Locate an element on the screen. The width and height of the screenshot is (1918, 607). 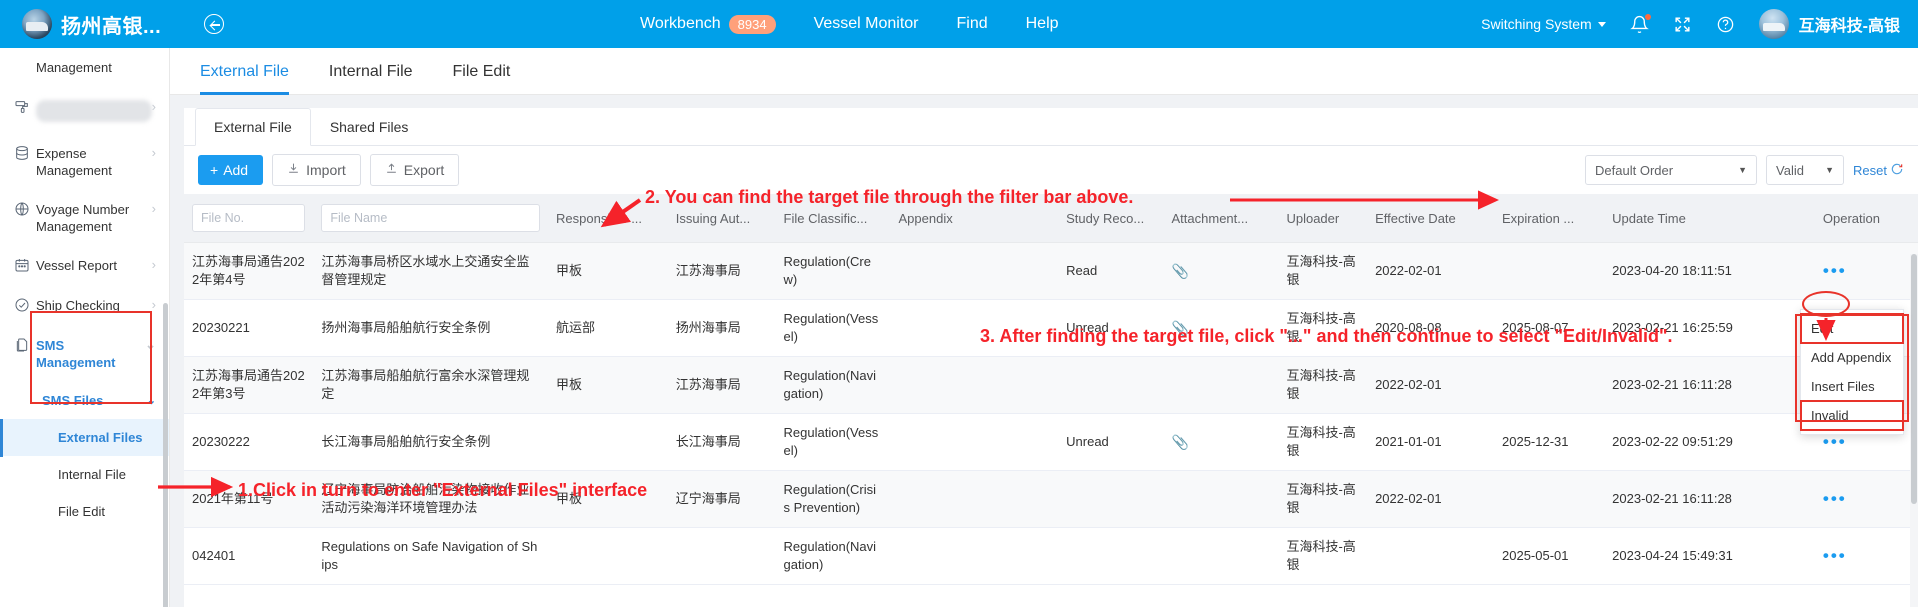
sidebar-scrollbar is located at coordinates (165, 455).